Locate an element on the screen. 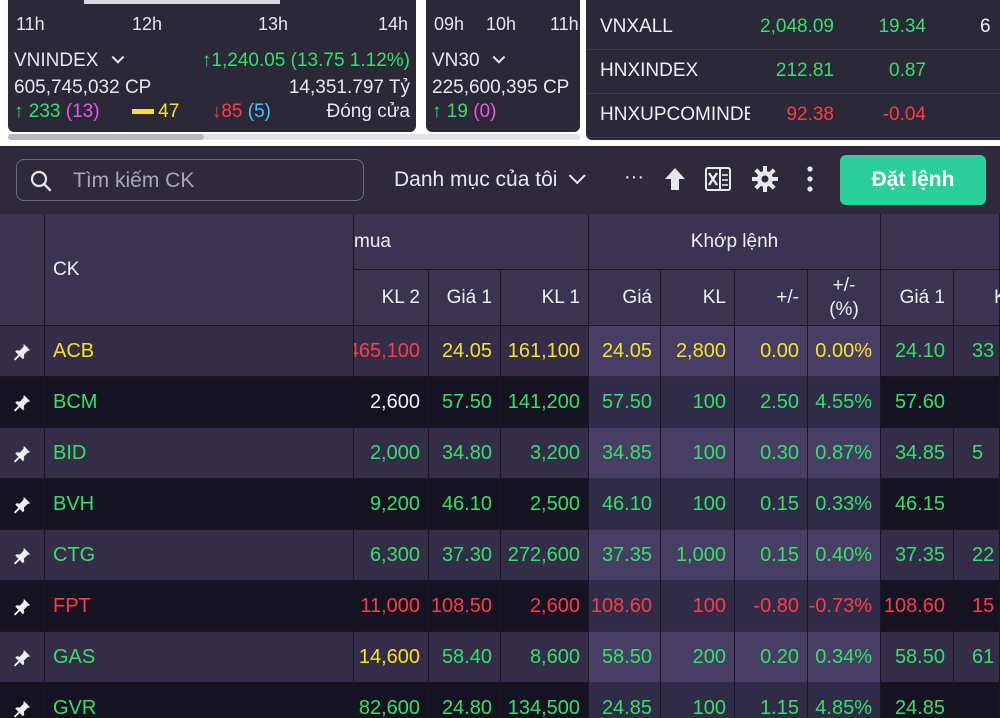 This screenshot has height=718, width=1000. bid-vol1-cell: 2,500 is located at coordinates (545, 504).